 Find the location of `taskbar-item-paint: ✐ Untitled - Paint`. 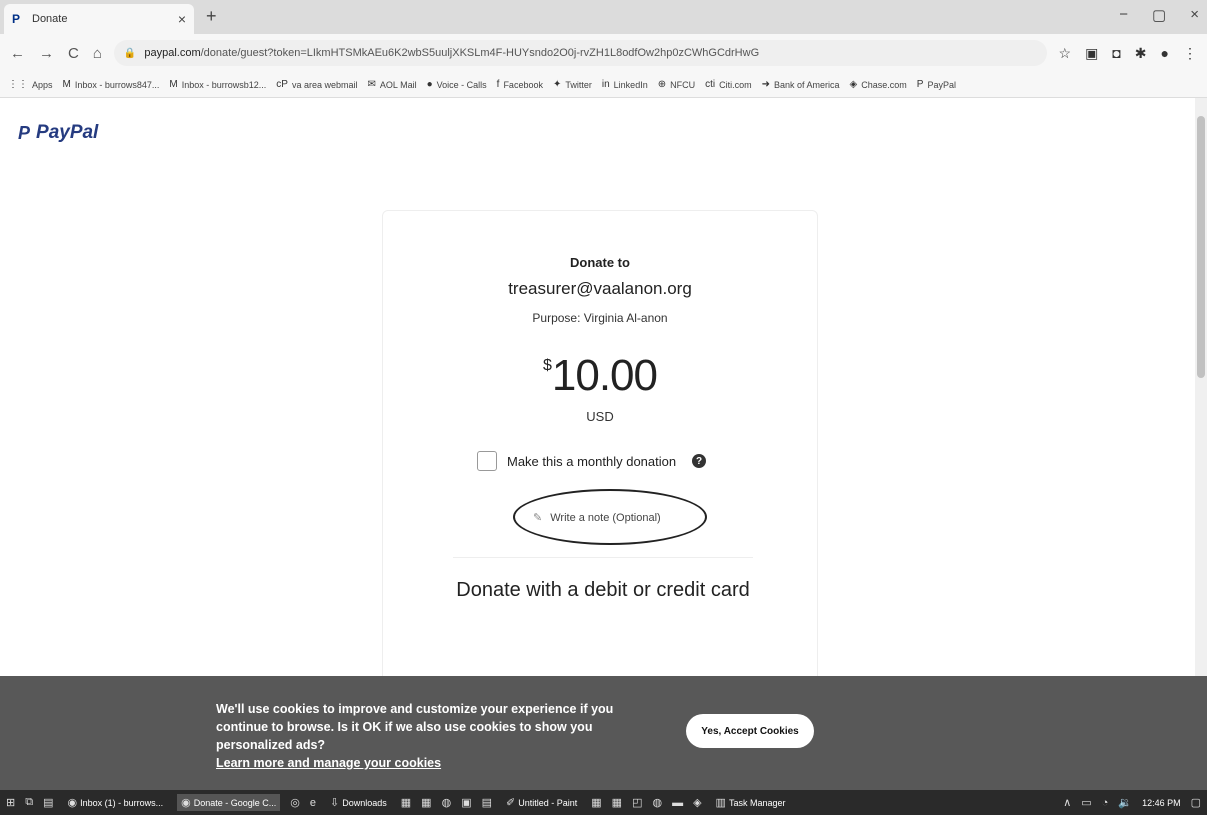

taskbar-item-paint: ✐ Untitled - Paint is located at coordinates (541, 802).